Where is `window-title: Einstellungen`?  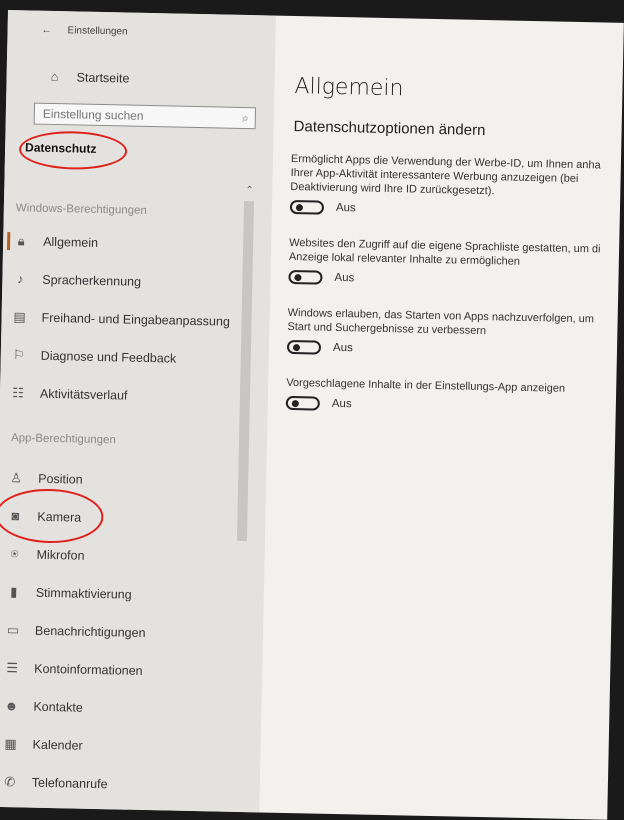
window-title: Einstellungen is located at coordinates (97, 31).